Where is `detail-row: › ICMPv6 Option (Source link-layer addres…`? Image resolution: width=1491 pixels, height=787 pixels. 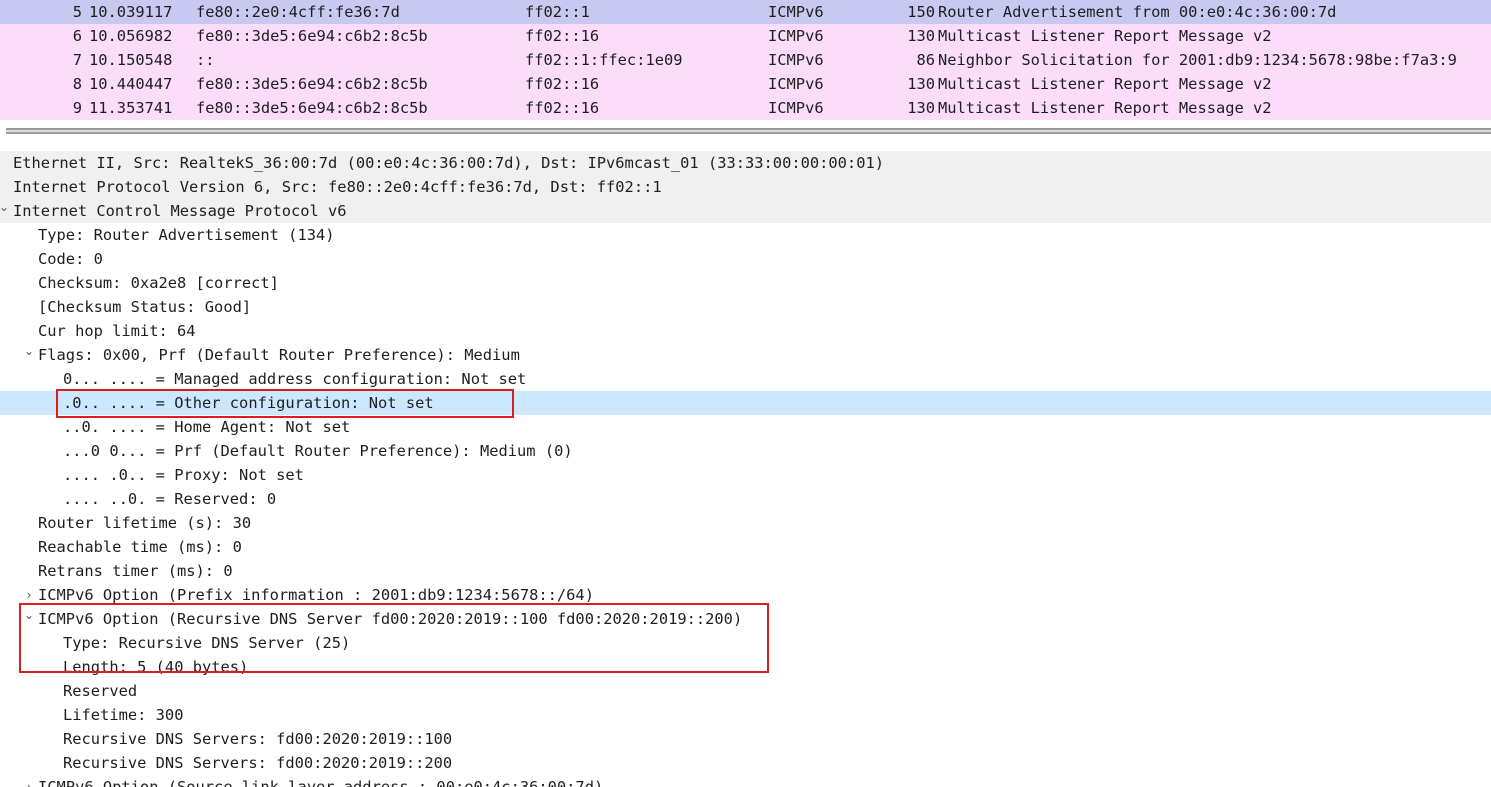
detail-row: › ICMPv6 Option (Source link-layer addres… is located at coordinates (745, 781).